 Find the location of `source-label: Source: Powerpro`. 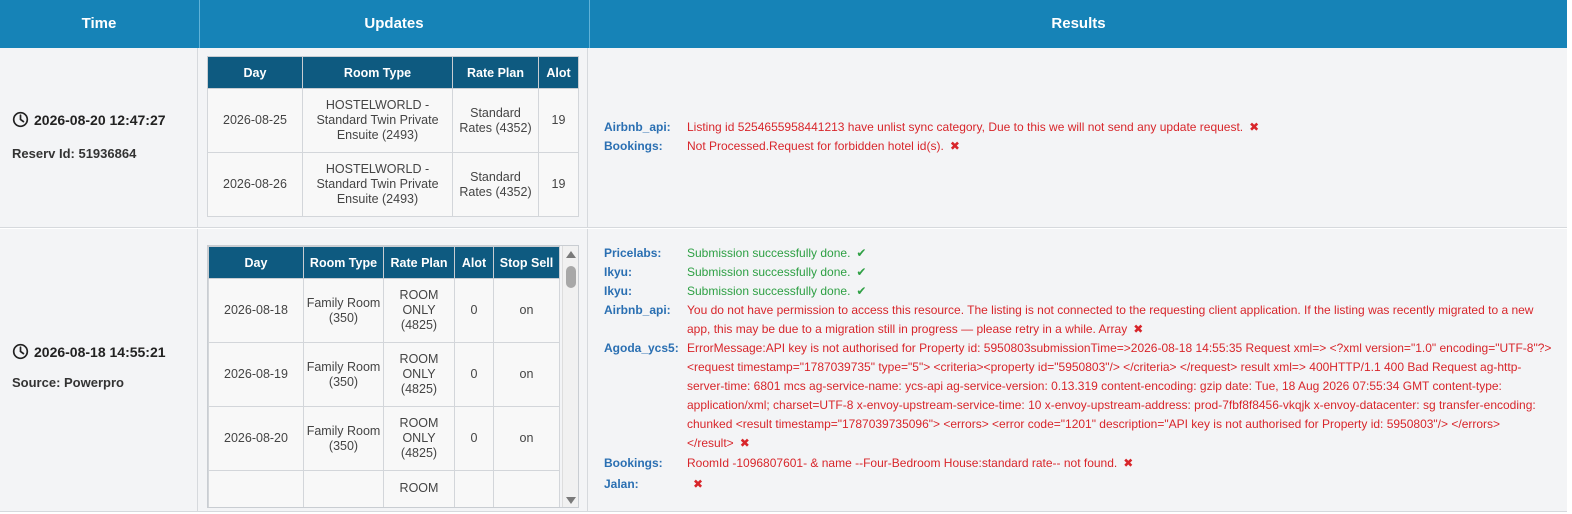

source-label: Source: Powerpro is located at coordinates (68, 382).